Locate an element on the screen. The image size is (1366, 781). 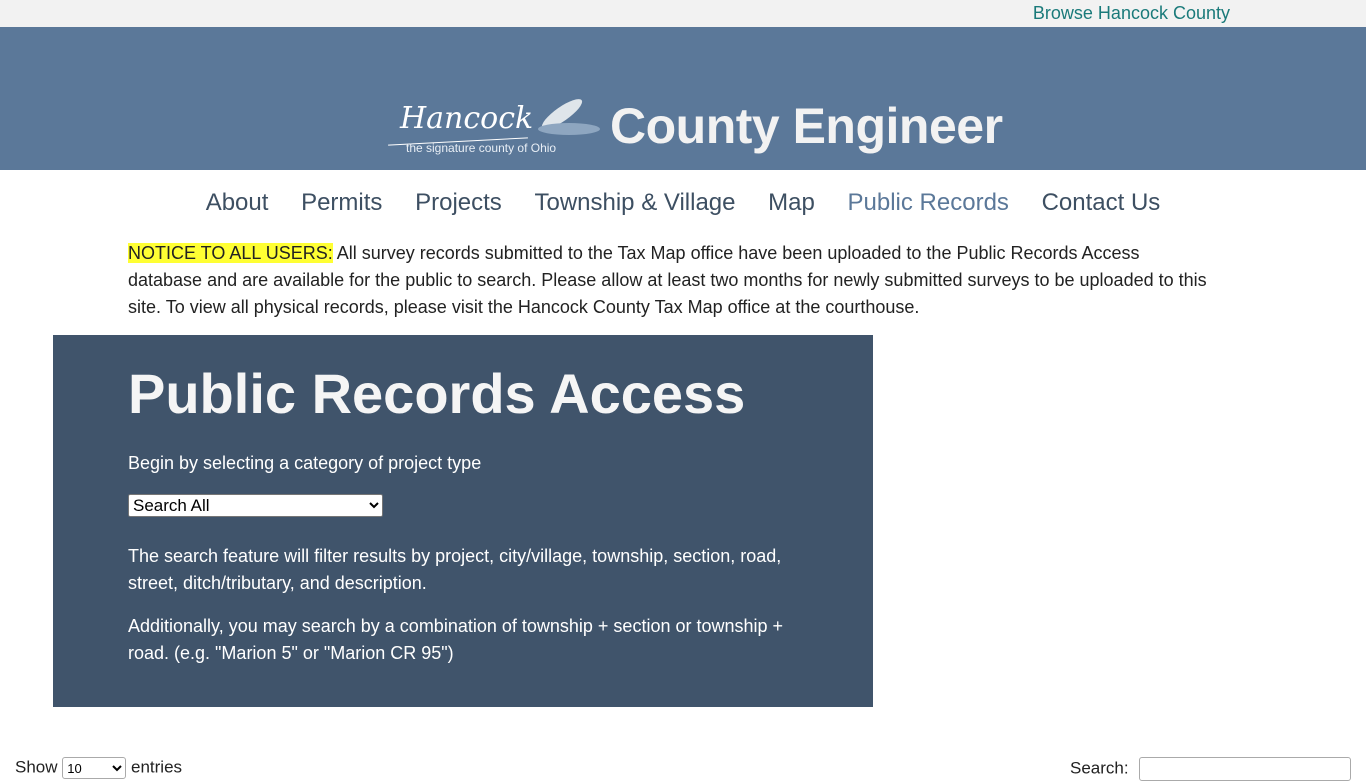
table-length: Show 10 entries is located at coordinates (98, 768).